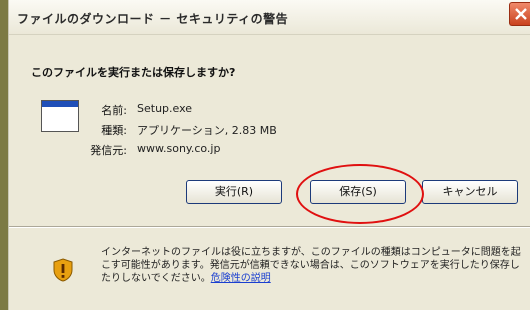 This screenshot has width=530, height=310. Describe the element at coordinates (207, 130) in the screenshot. I see `file-type-value: アプリケーション, 2.83 MB` at that location.